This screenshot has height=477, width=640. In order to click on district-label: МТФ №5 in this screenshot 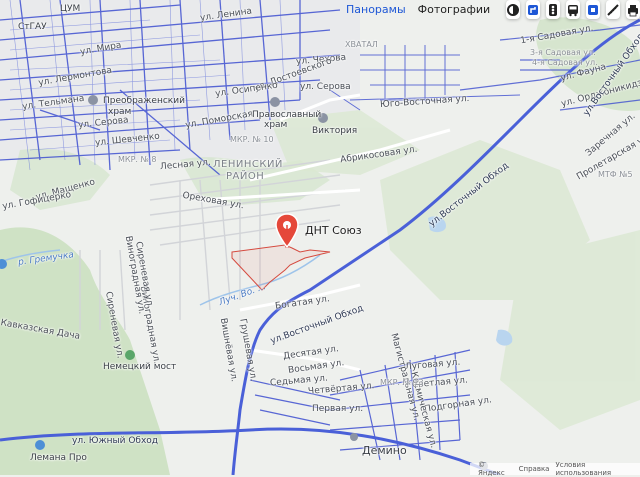, I will do `click(615, 174)`.